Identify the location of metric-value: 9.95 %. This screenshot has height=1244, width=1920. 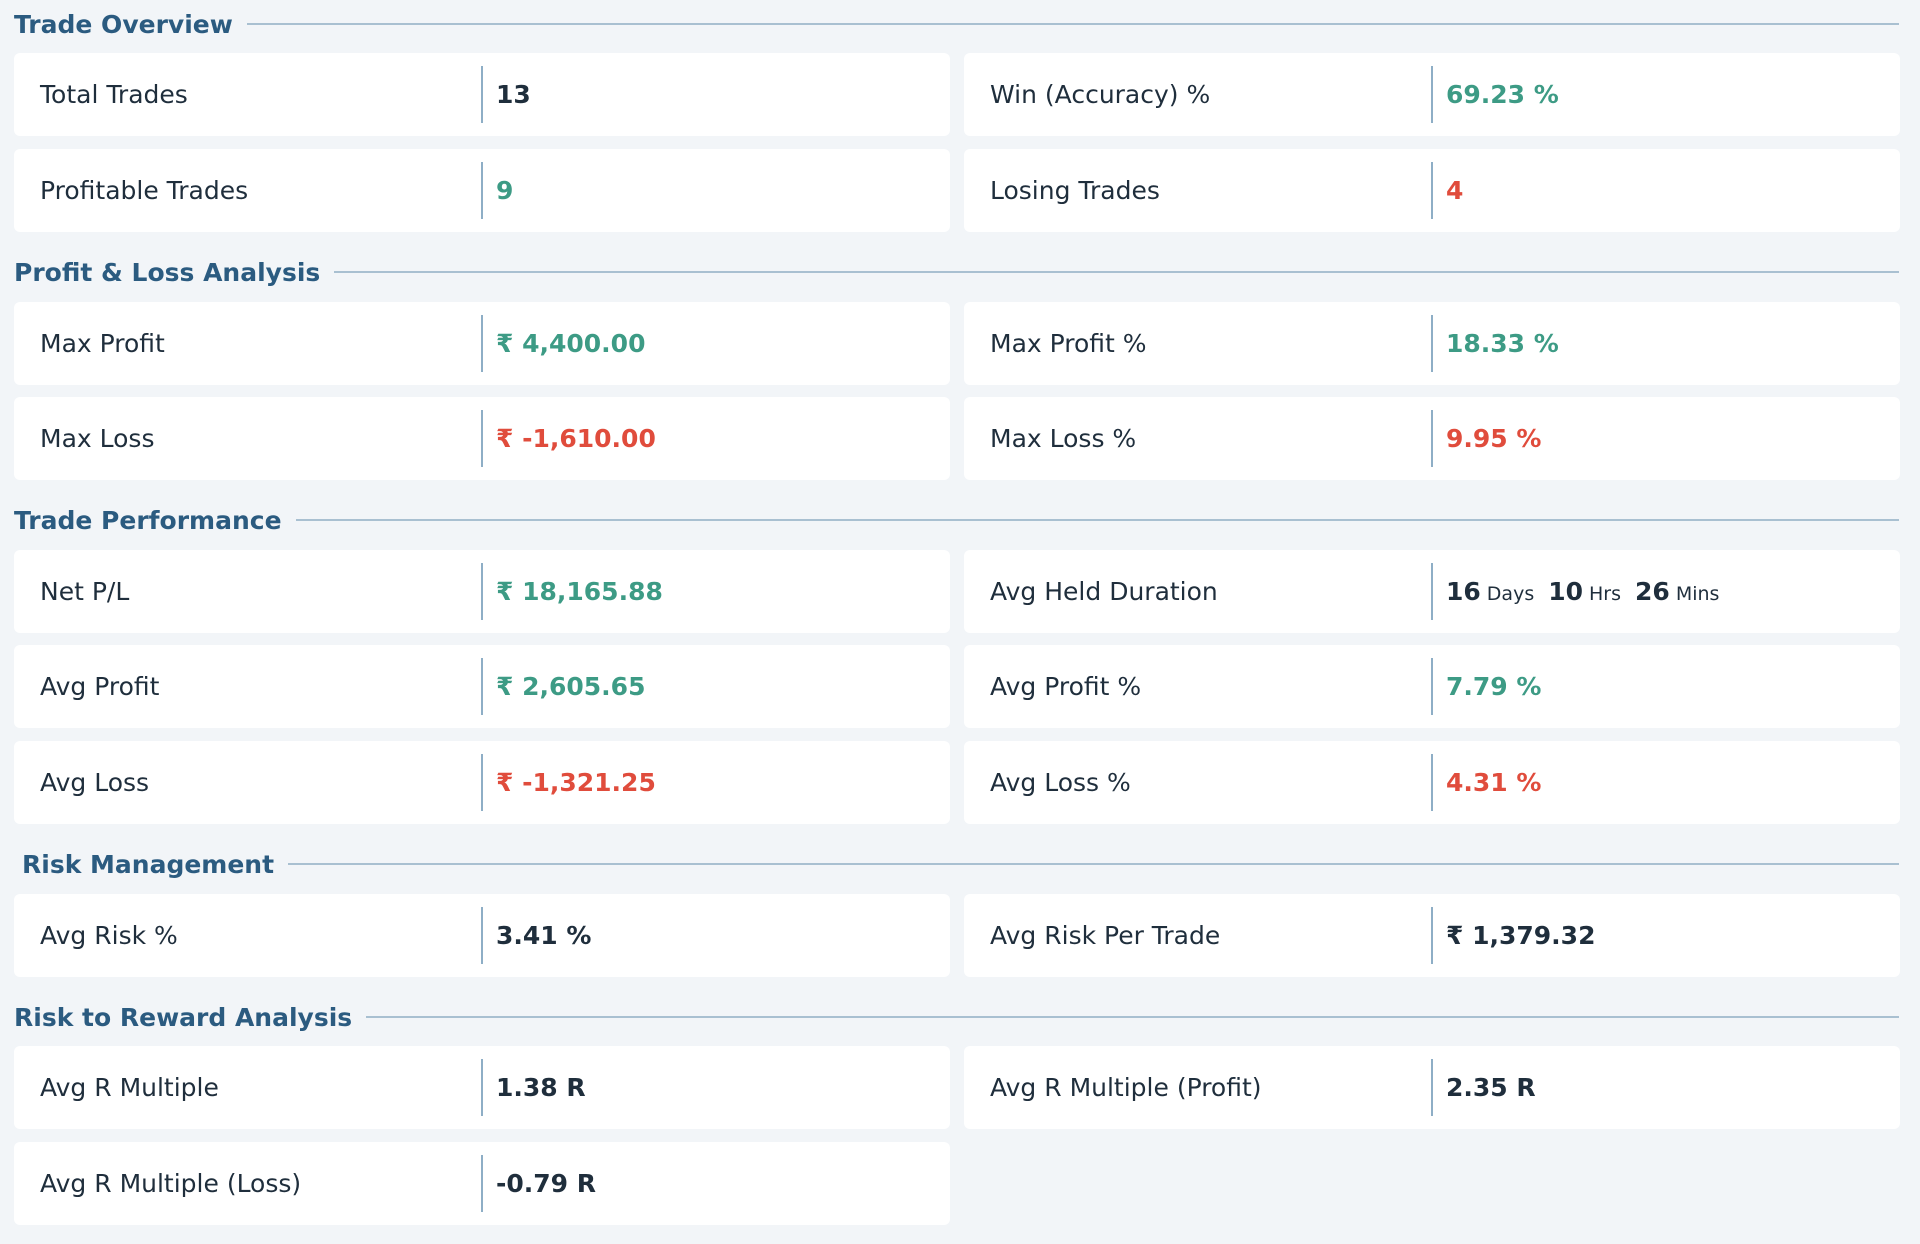
(1494, 438).